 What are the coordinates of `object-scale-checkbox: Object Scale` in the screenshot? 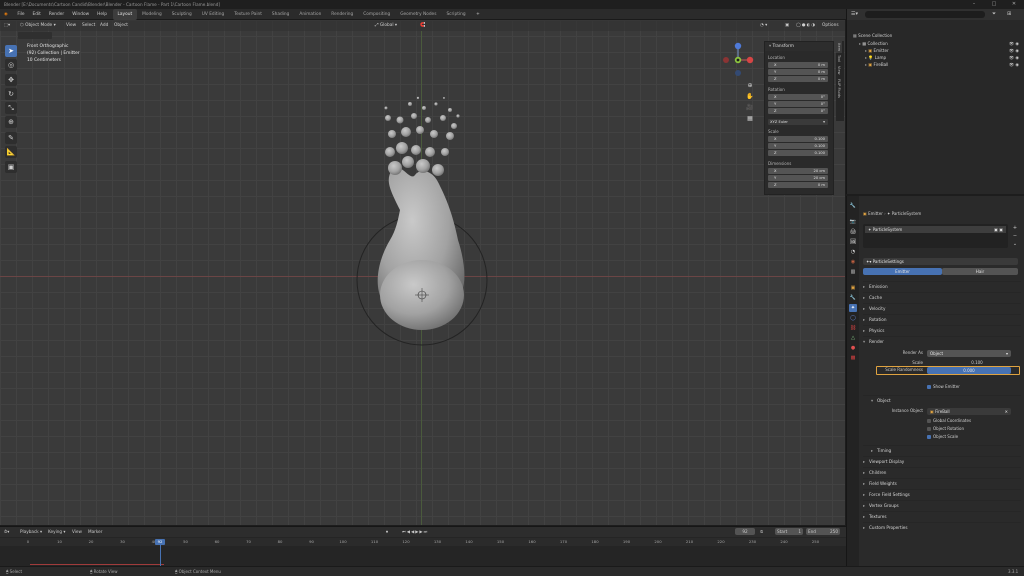 It's located at (972, 437).